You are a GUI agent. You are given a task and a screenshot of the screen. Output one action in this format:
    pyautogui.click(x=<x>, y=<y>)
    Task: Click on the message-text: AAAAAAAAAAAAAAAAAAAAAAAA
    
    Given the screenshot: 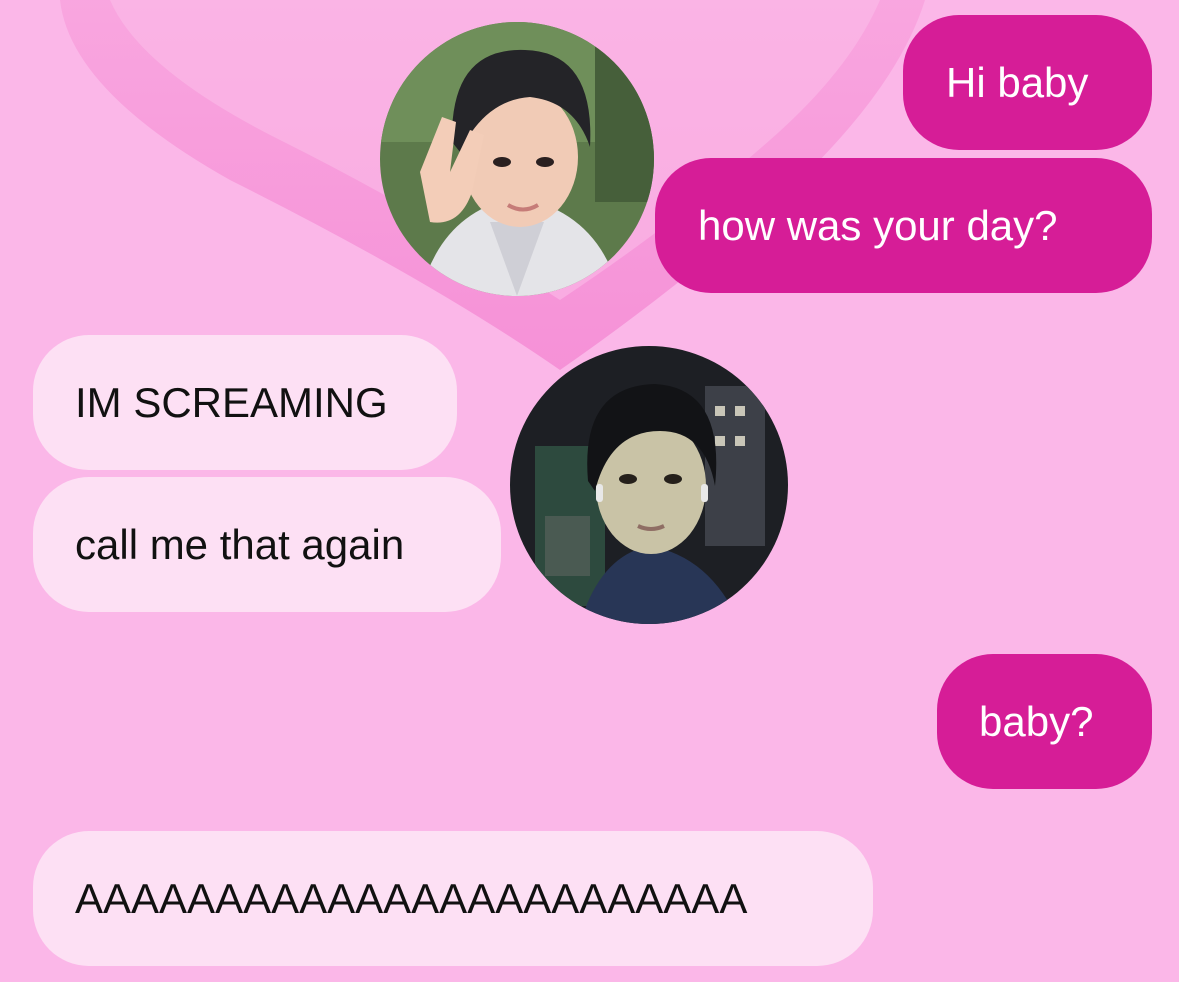 What is the action you would take?
    pyautogui.click(x=411, y=898)
    